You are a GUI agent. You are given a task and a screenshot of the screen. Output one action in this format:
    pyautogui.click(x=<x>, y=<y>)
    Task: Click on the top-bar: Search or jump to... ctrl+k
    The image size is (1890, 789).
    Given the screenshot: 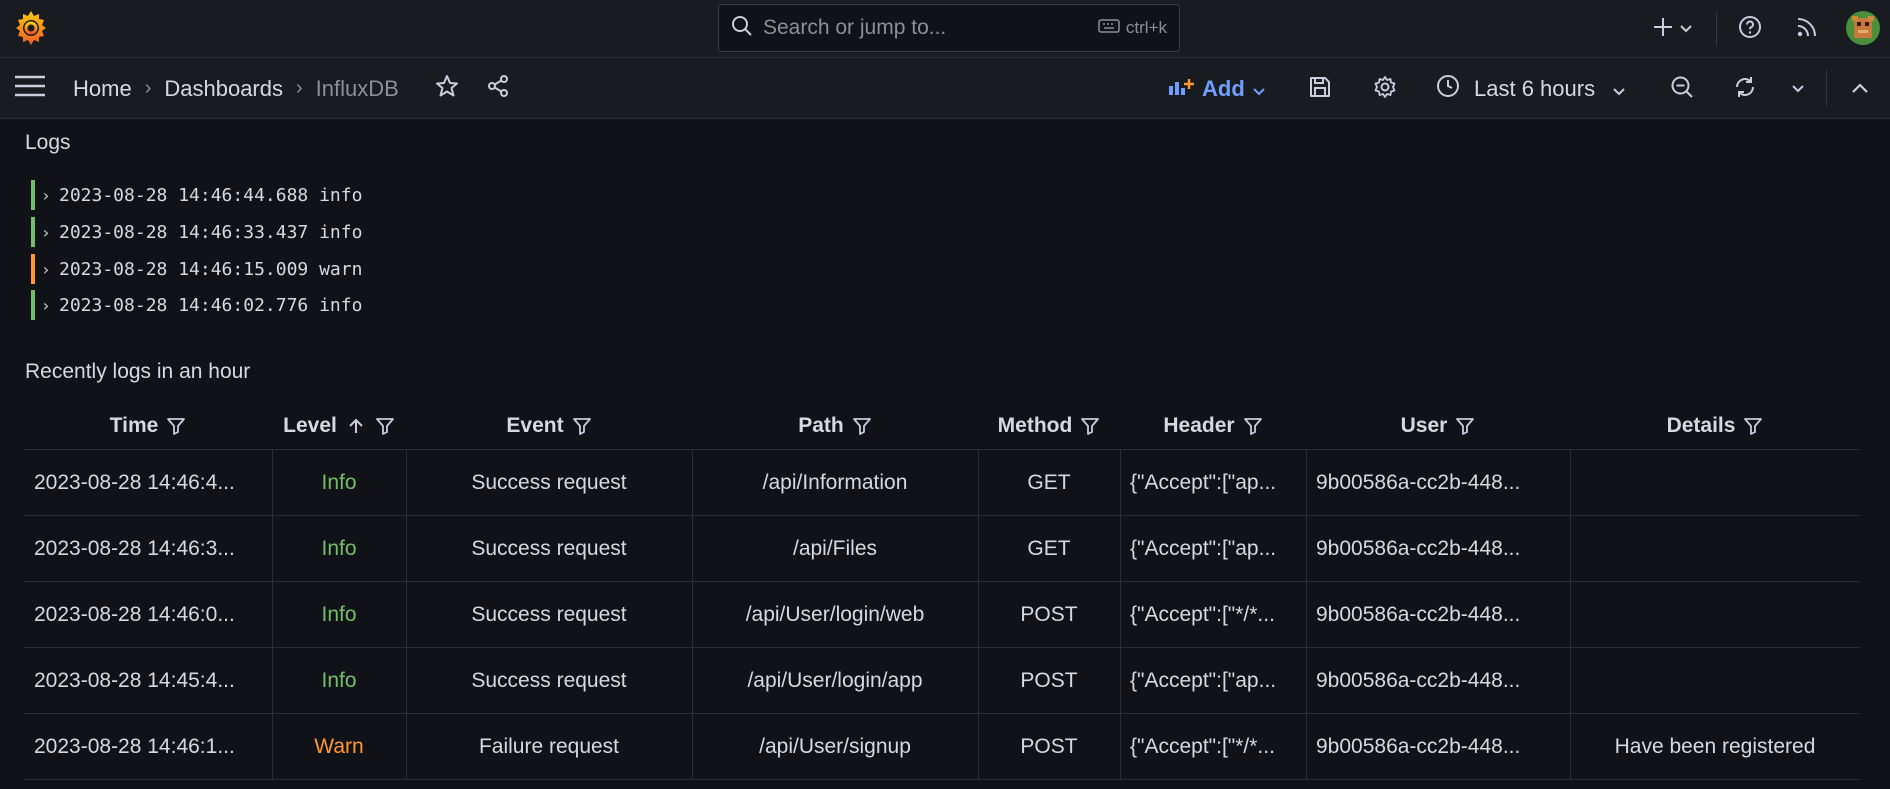 What is the action you would take?
    pyautogui.click(x=945, y=29)
    